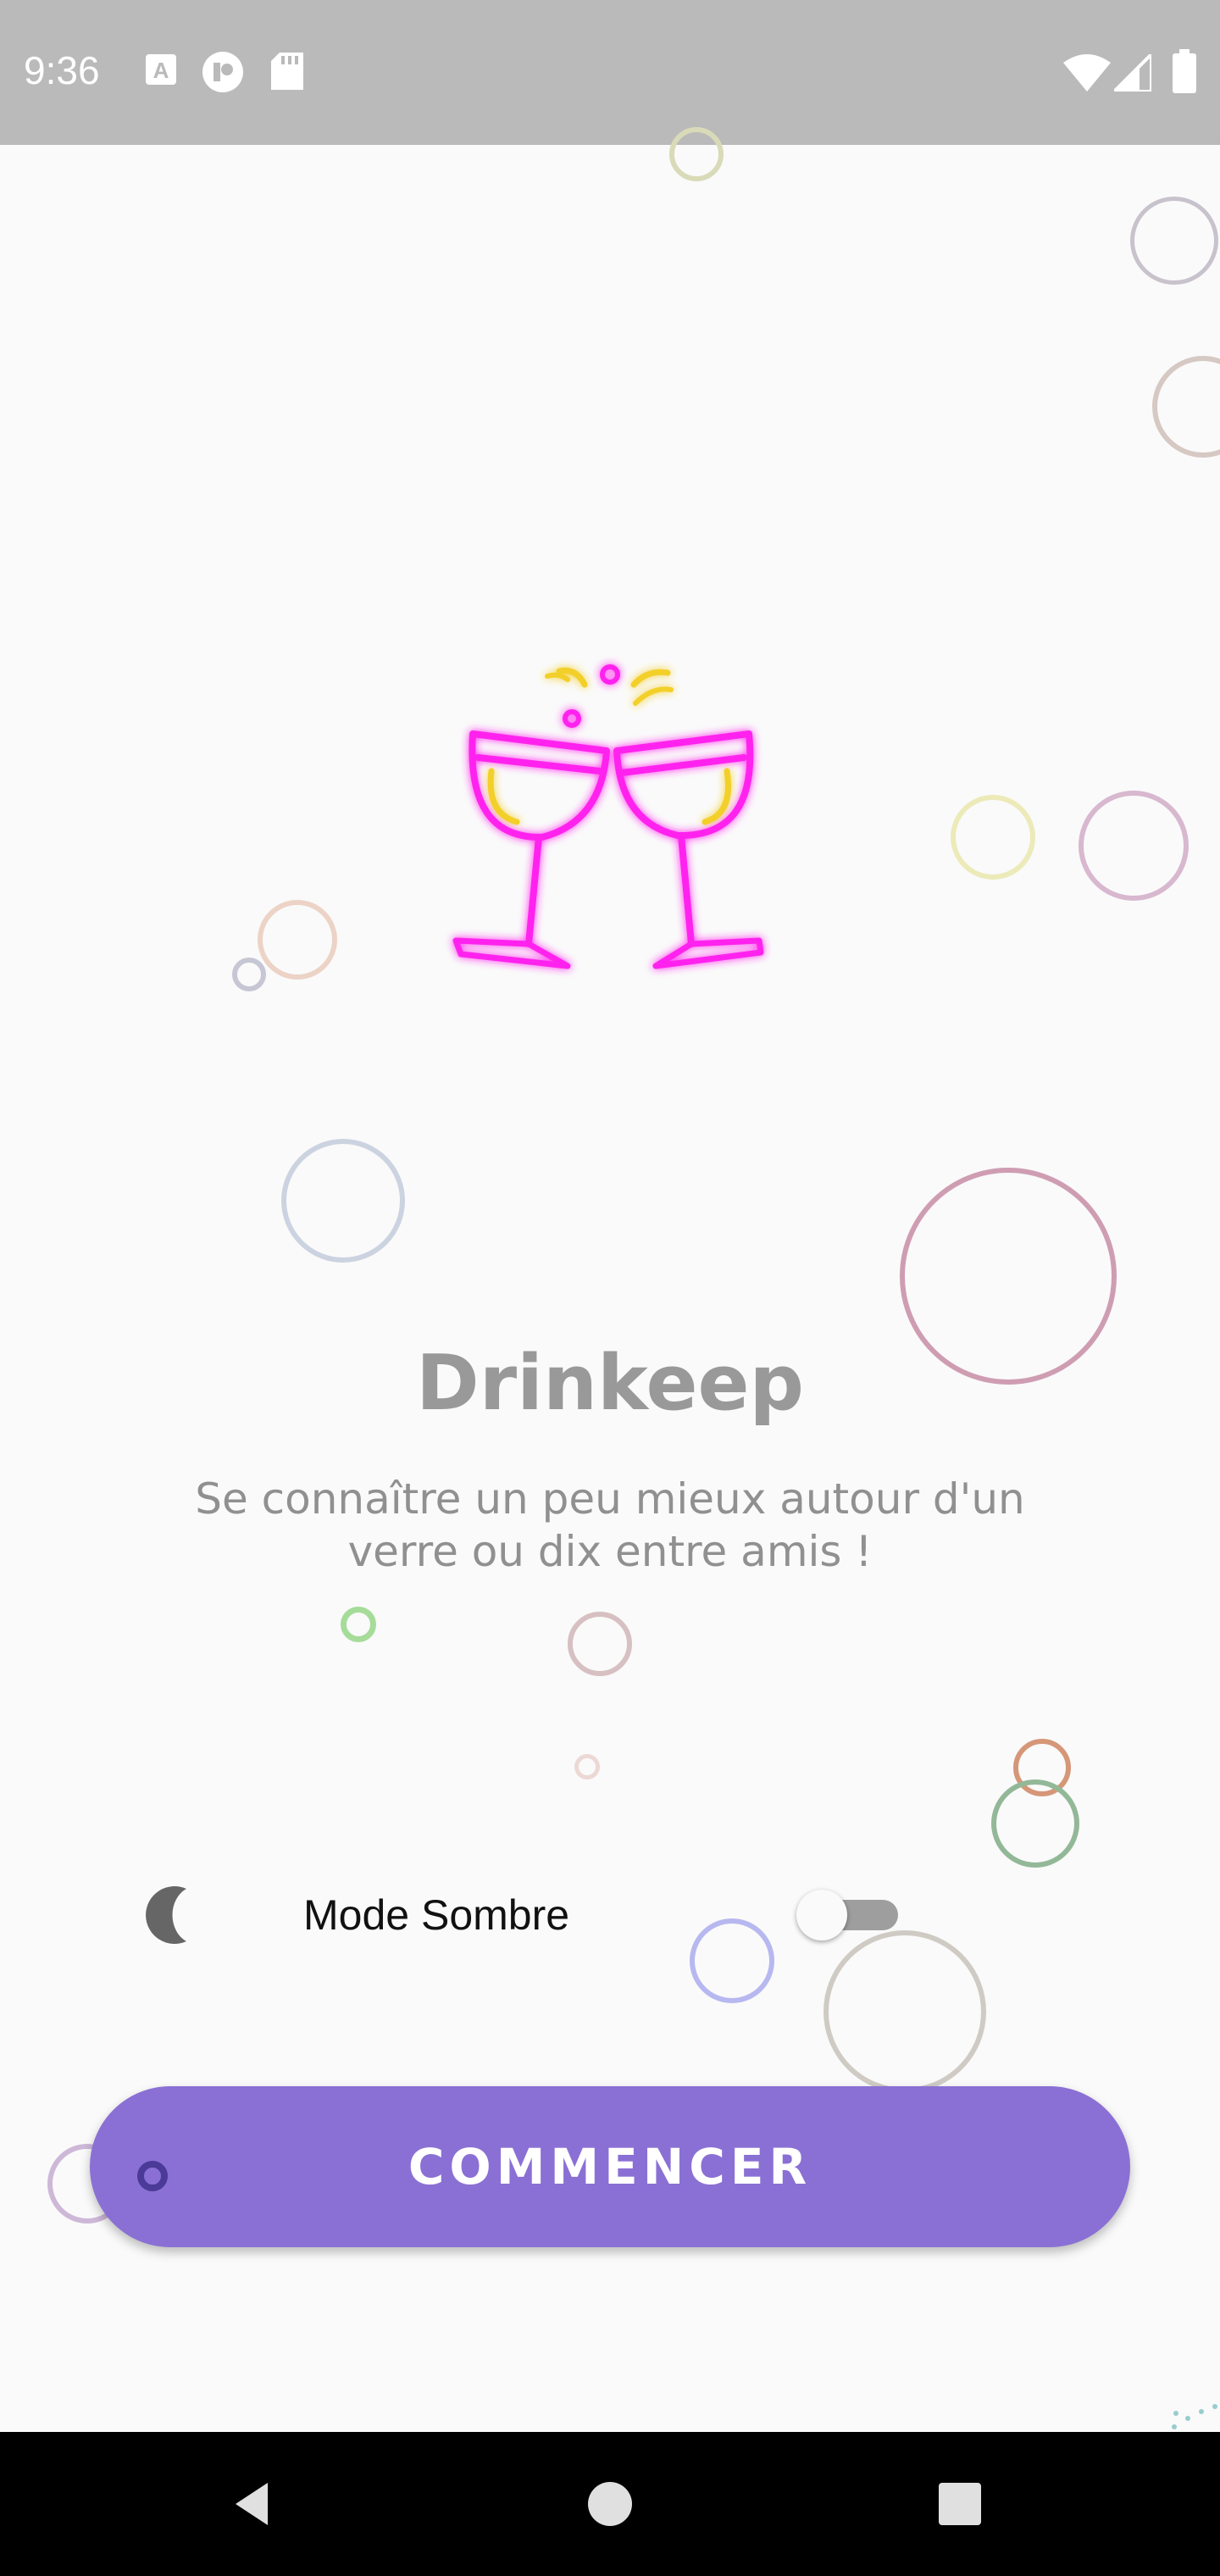 The height and width of the screenshot is (2576, 1220). Describe the element at coordinates (222, 72) in the screenshot. I see `pocket-casts-icon` at that location.